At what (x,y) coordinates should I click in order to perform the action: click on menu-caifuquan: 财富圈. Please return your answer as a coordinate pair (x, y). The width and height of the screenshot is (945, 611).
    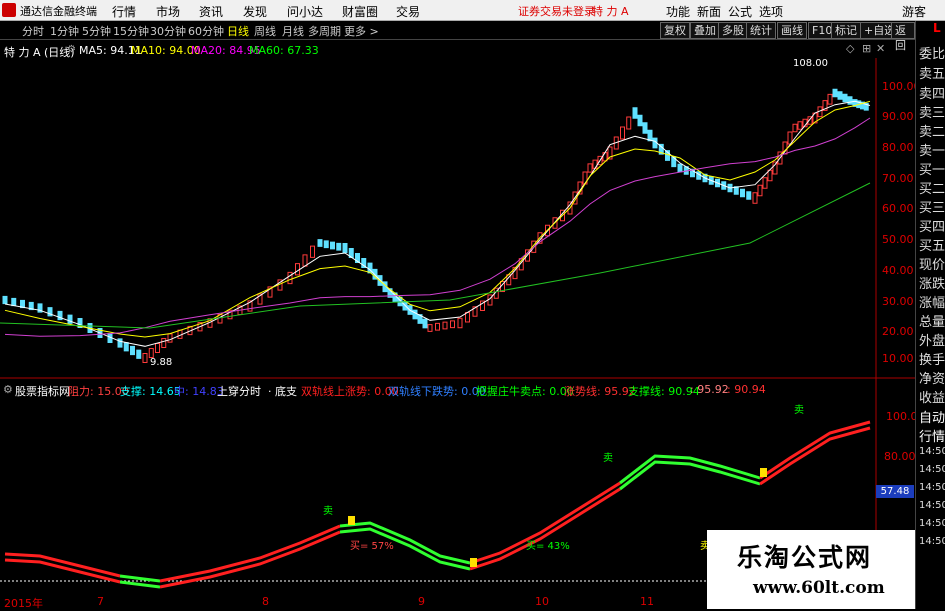
    Looking at the image, I should click on (360, 11).